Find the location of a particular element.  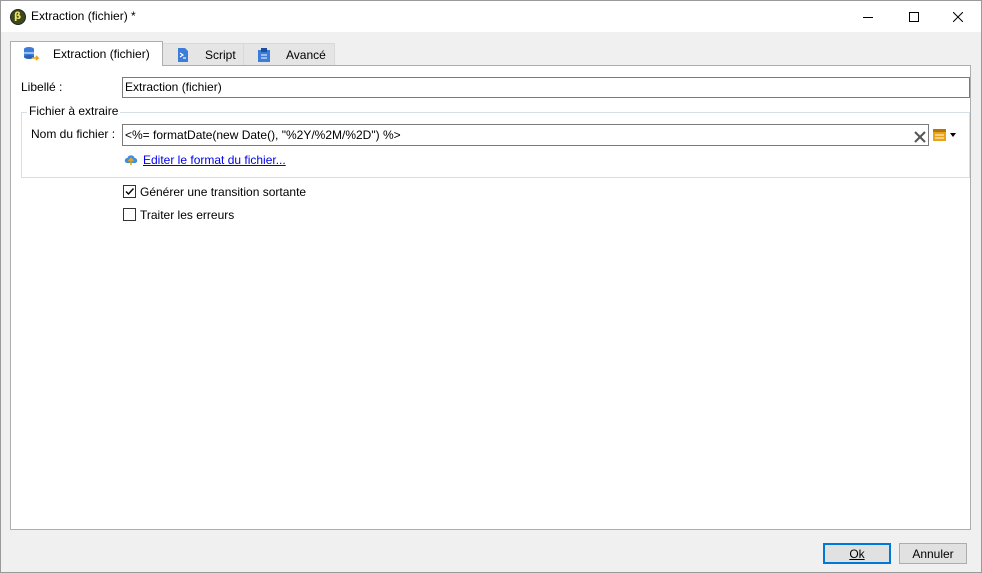

close-button is located at coordinates (958, 16).